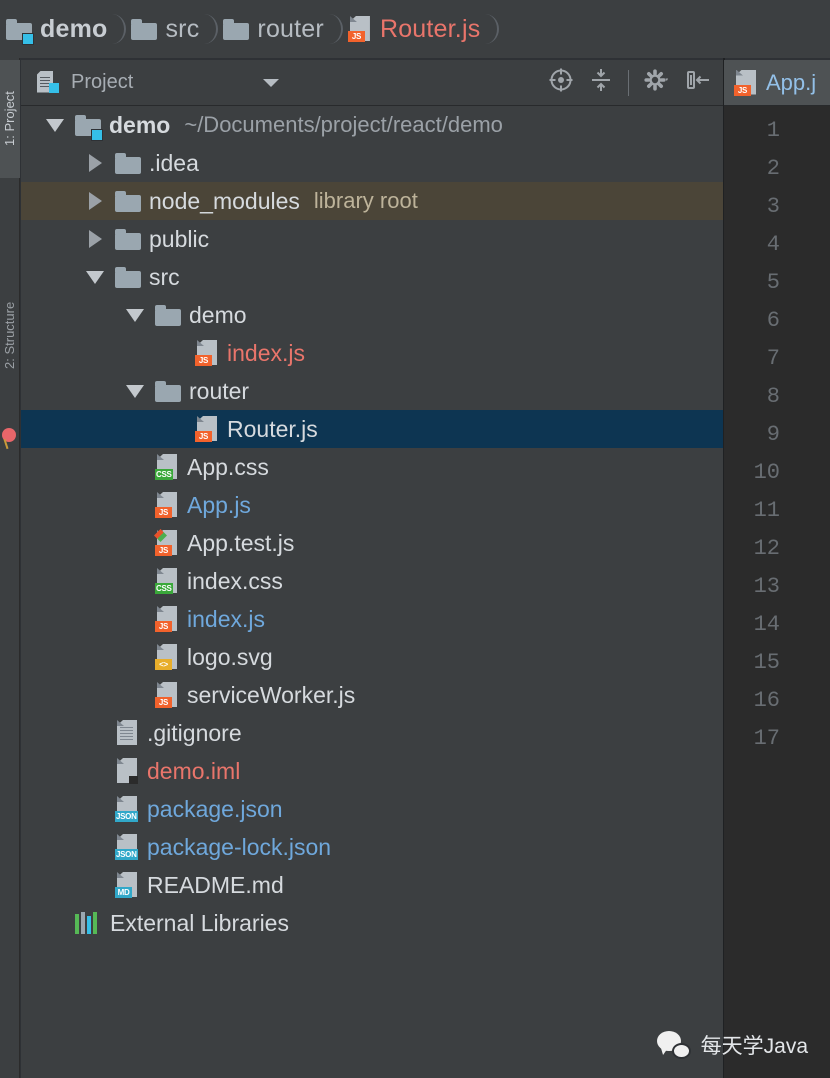 This screenshot has height=1078, width=830. I want to click on tree-row-index-css: CSS index.css, so click(372, 581).